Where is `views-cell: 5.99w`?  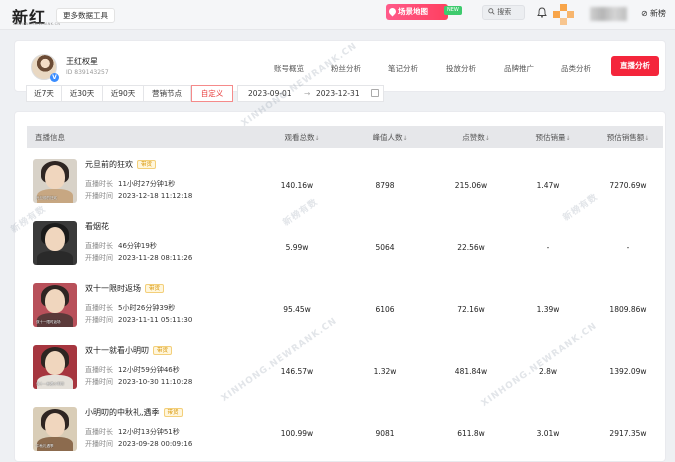
views-cell: 5.99w is located at coordinates (297, 247).